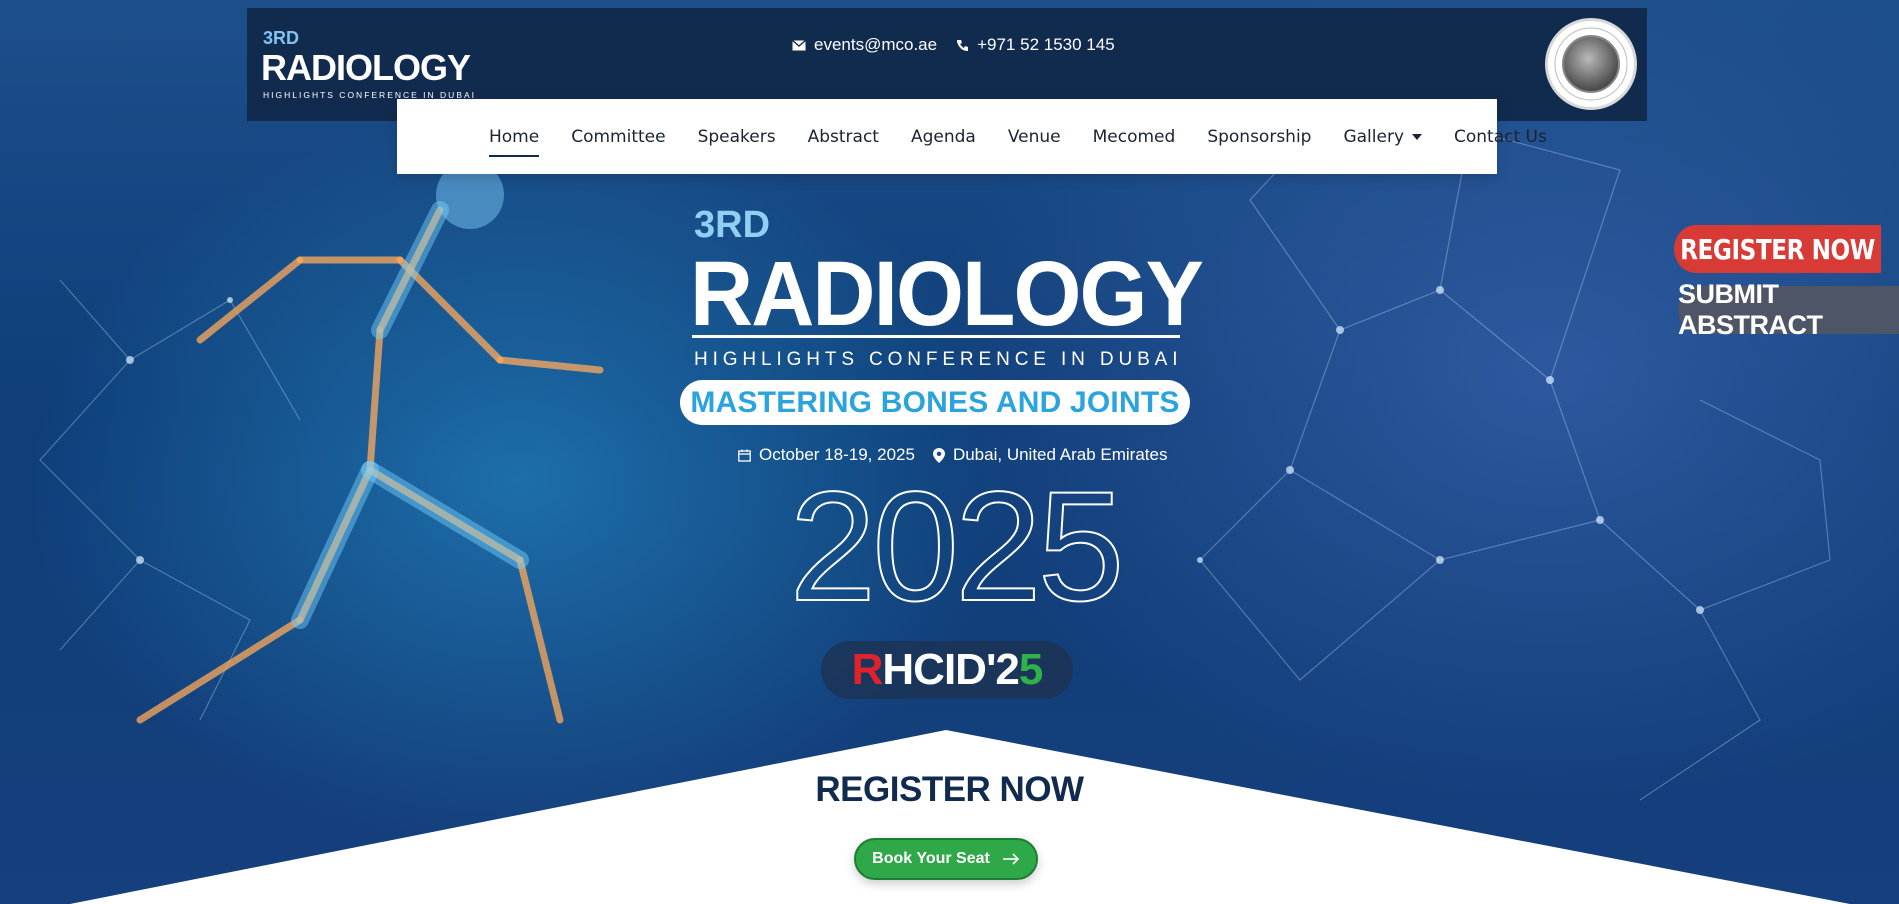 Image resolution: width=1899 pixels, height=904 pixels. I want to click on nav-agenda: Agenda, so click(943, 137).